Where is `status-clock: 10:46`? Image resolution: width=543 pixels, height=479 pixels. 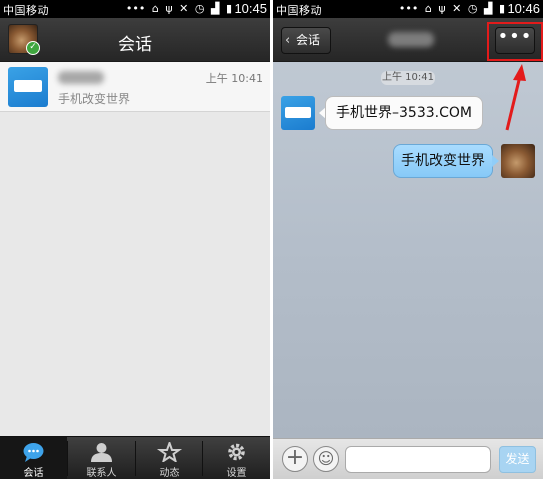
status-clock: 10:46 is located at coordinates (523, 8).